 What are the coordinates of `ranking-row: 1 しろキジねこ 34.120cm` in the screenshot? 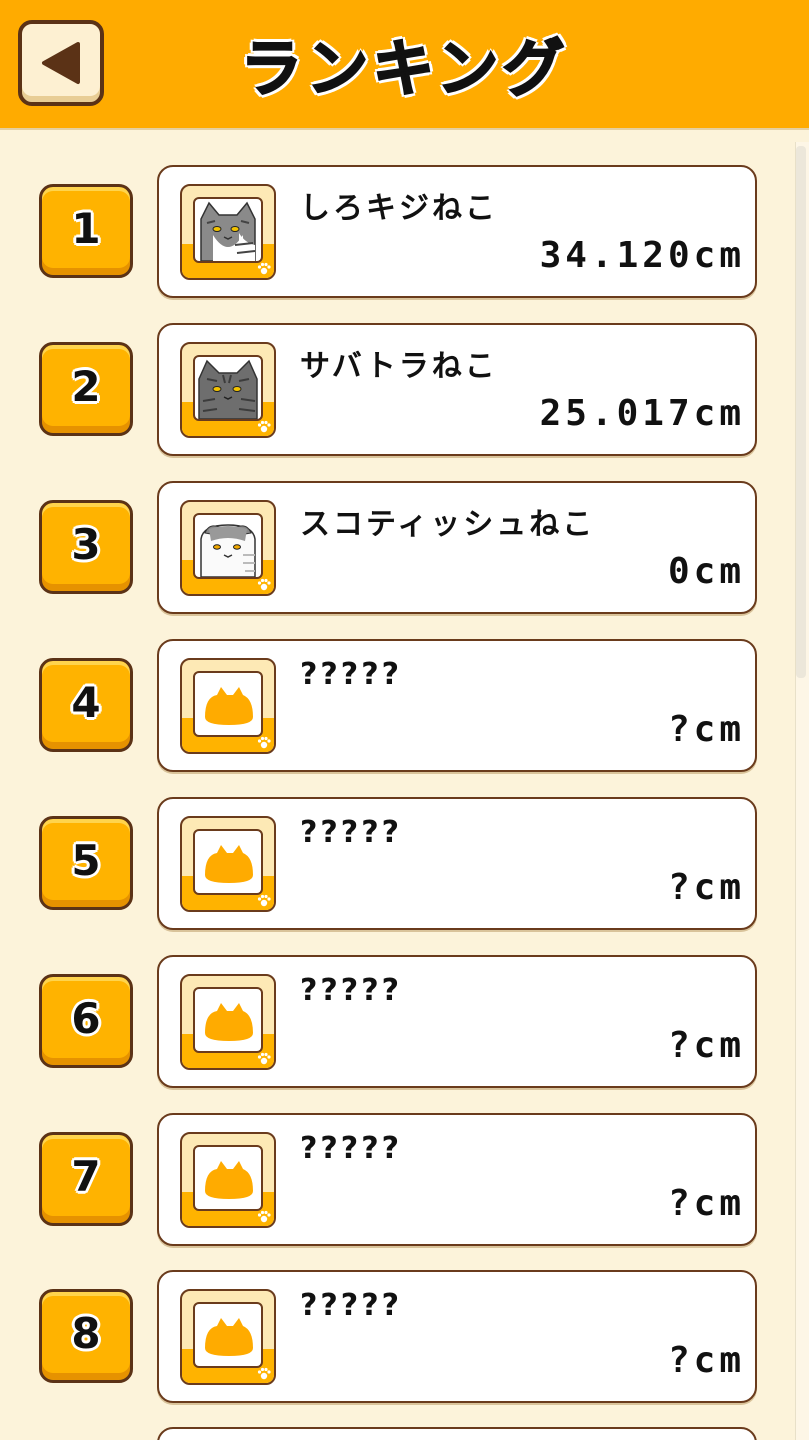 It's located at (395, 232).